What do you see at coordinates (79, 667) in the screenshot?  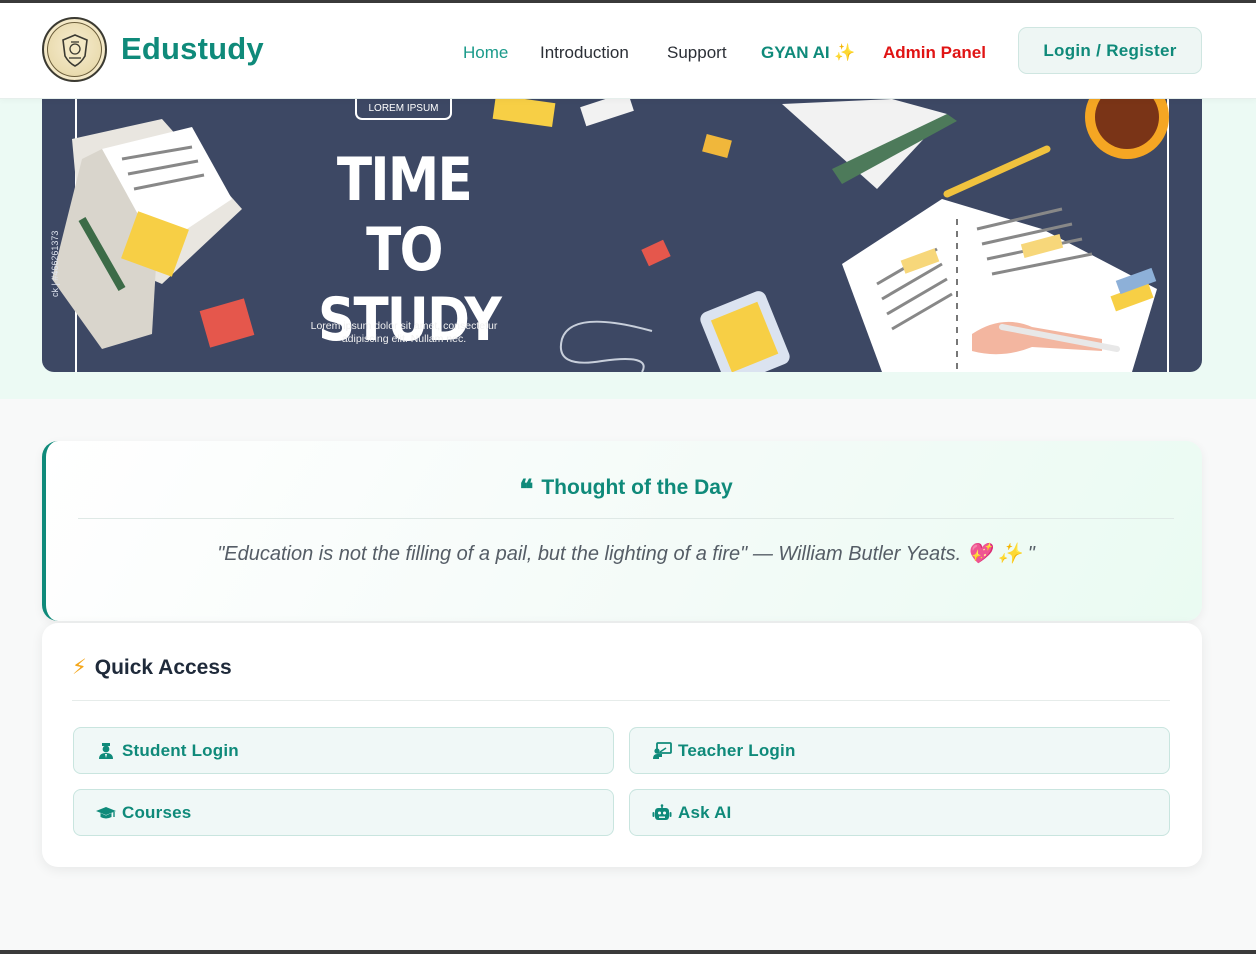 I see `lightning-bolt-icon: ⚡` at bounding box center [79, 667].